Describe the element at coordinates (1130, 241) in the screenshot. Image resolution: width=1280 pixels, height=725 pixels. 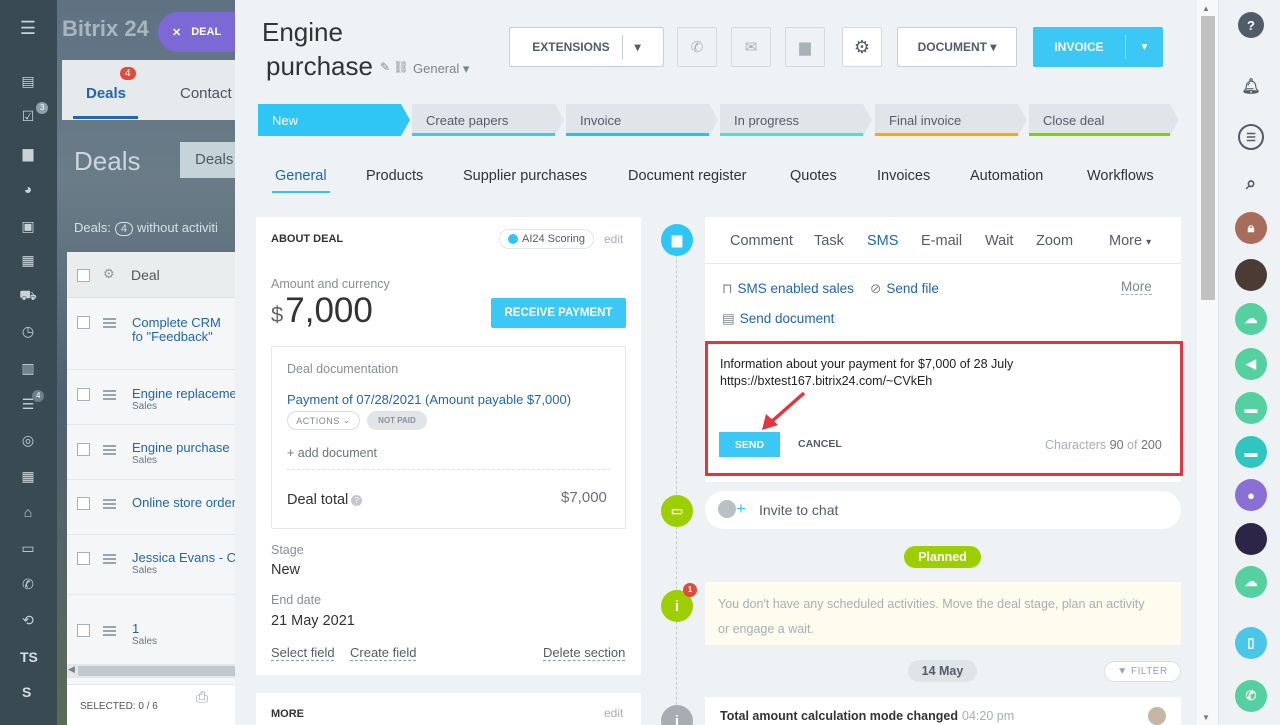
I see `tab-more: More ▾` at that location.